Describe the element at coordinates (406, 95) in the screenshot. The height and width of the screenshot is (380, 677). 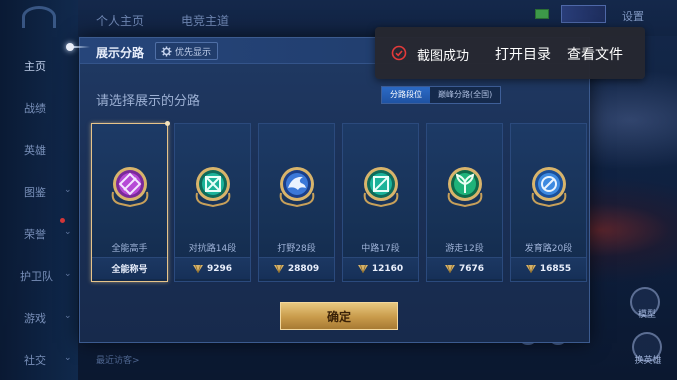
I see `tab-lane-rank: 分路段位` at that location.